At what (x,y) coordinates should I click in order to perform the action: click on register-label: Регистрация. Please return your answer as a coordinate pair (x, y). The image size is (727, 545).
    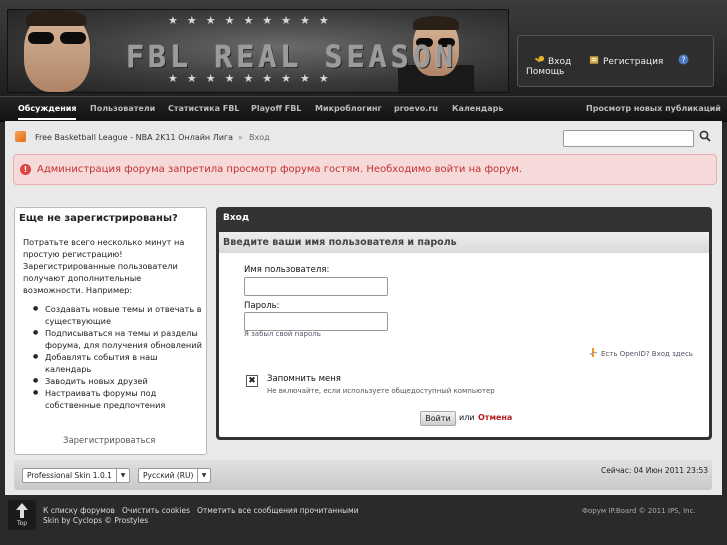
    Looking at the image, I should click on (633, 62).